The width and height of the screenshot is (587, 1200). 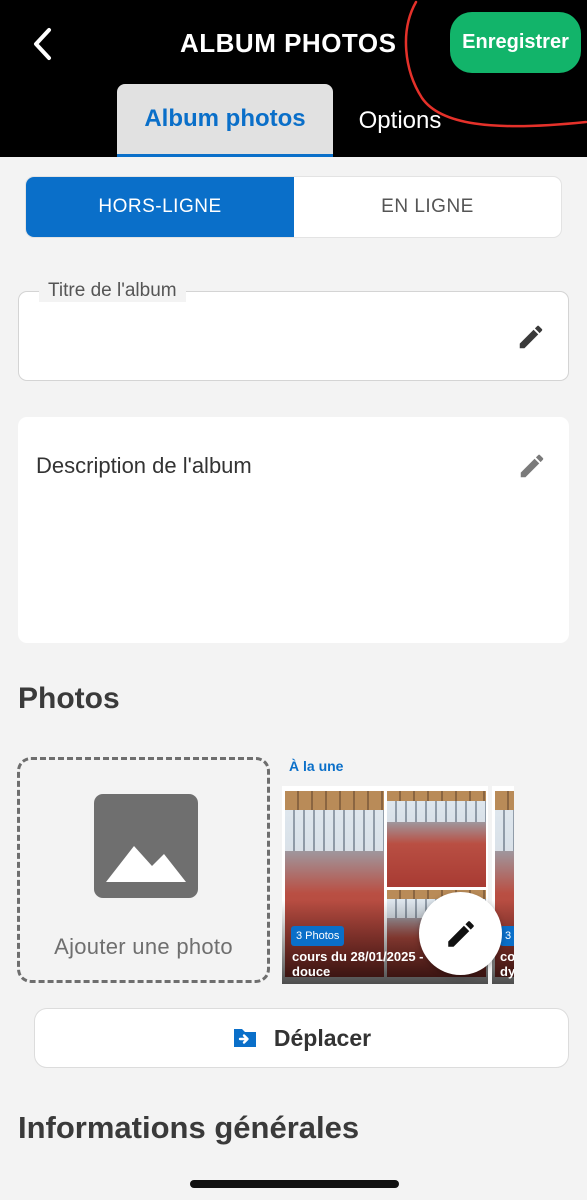 What do you see at coordinates (507, 964) in the screenshot?
I see `album-caption: co dy` at bounding box center [507, 964].